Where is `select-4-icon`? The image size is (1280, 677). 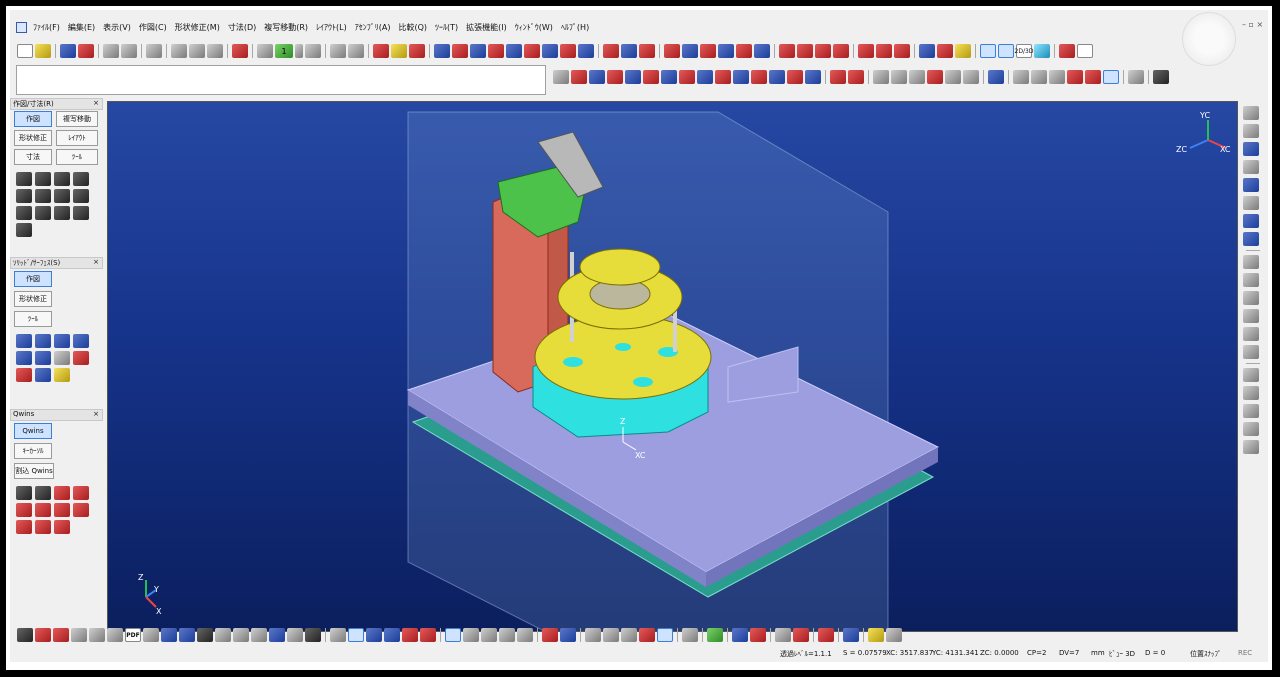
select-4-icon is located at coordinates (79, 635).